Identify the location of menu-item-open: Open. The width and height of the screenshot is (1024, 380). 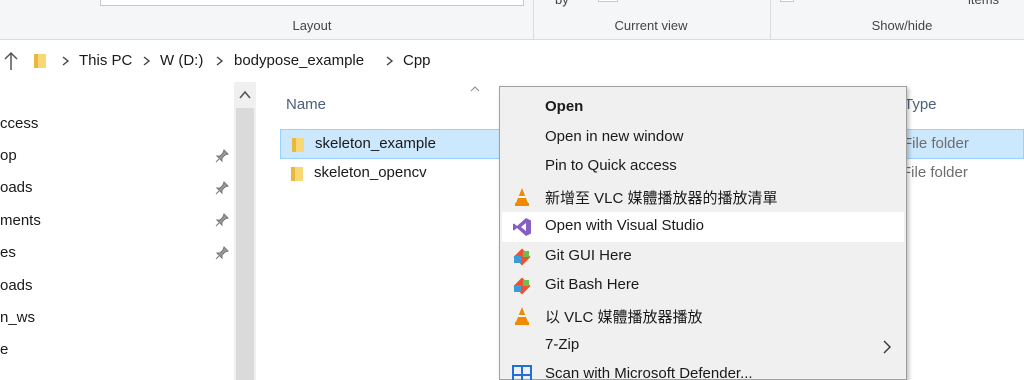
(703, 108).